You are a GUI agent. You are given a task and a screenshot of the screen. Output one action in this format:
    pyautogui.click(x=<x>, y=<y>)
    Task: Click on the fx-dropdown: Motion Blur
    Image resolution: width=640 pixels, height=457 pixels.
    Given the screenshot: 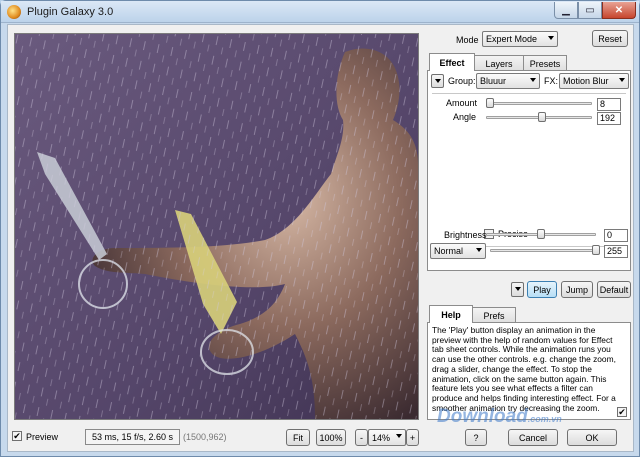 What is the action you would take?
    pyautogui.click(x=594, y=81)
    